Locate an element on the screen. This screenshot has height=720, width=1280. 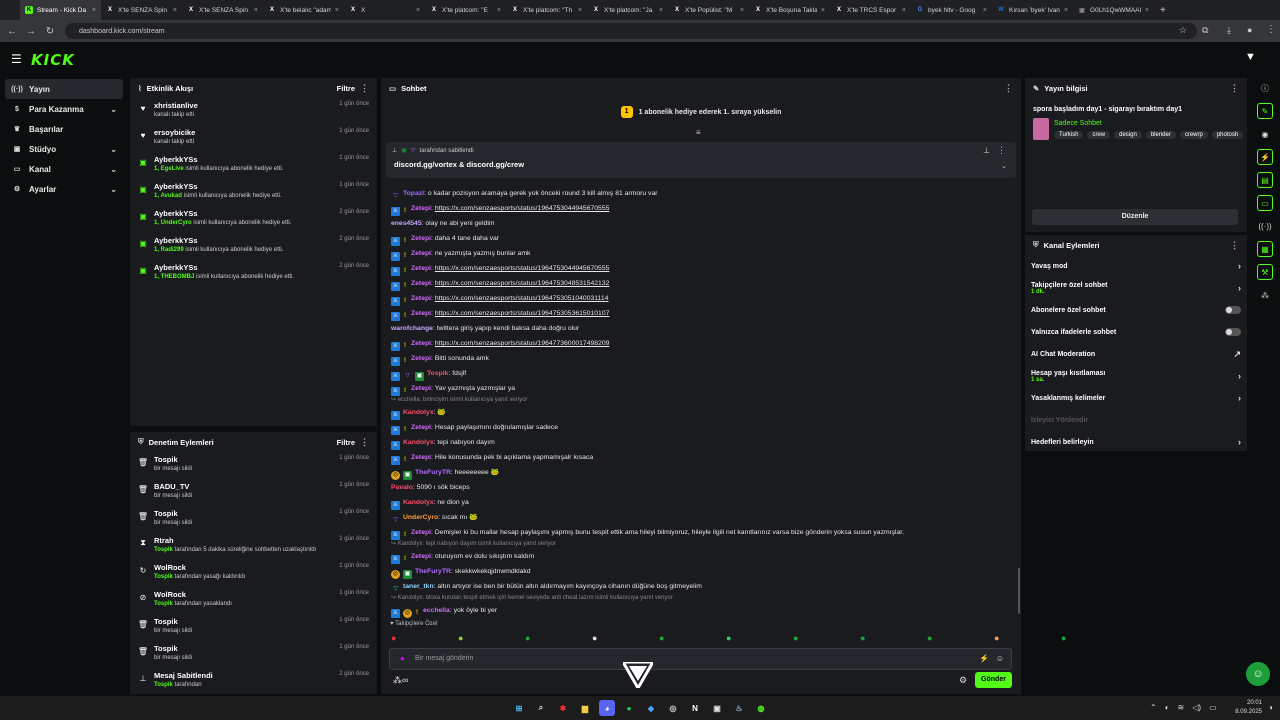
feed-username: Rtrah is located at coordinates (243, 541).